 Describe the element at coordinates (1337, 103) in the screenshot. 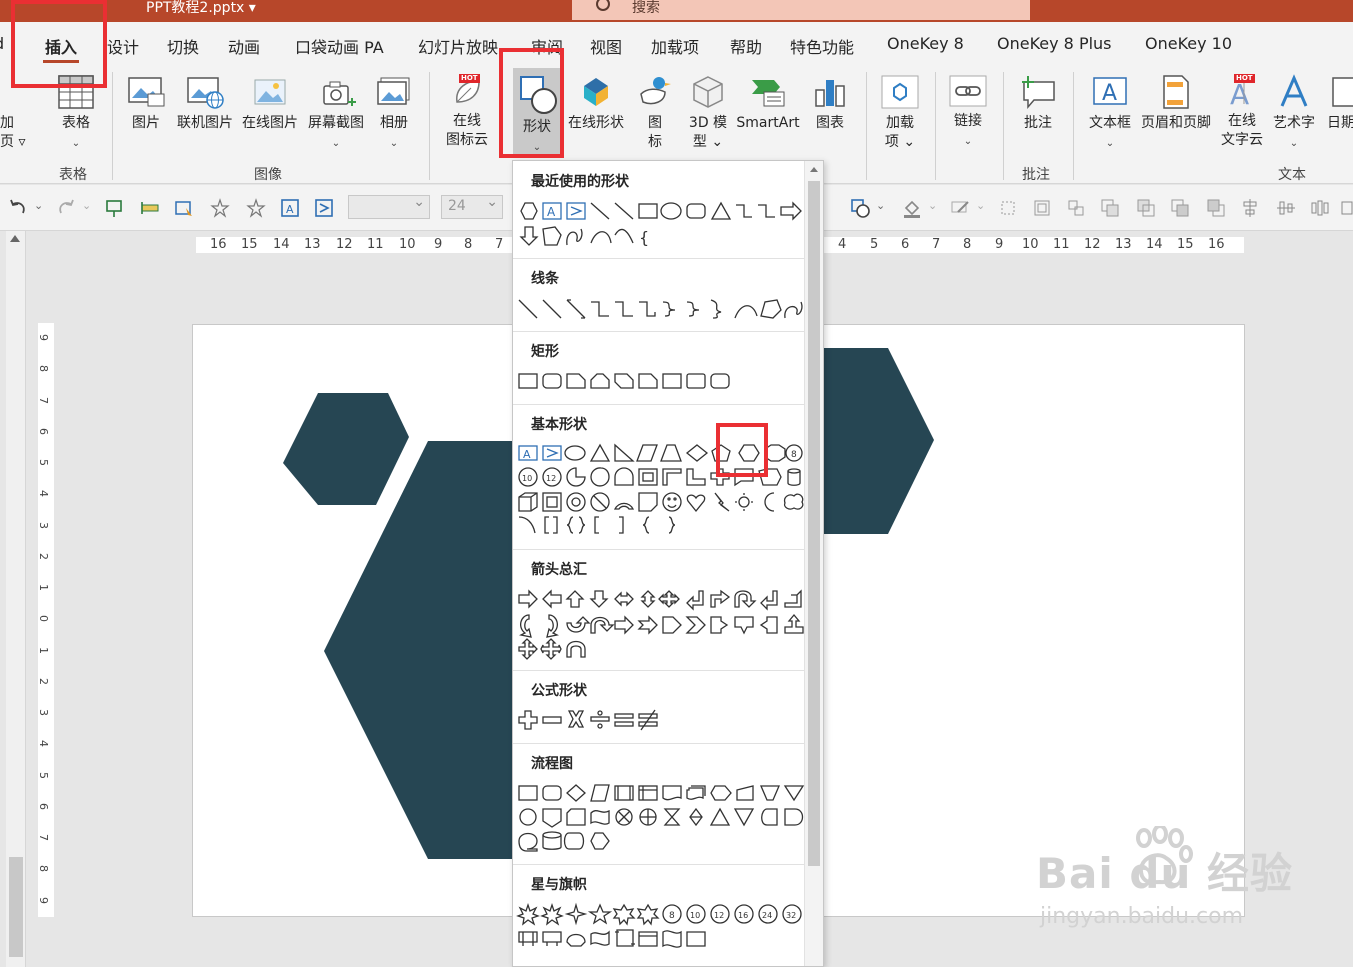

I see `date-button: 日期` at that location.